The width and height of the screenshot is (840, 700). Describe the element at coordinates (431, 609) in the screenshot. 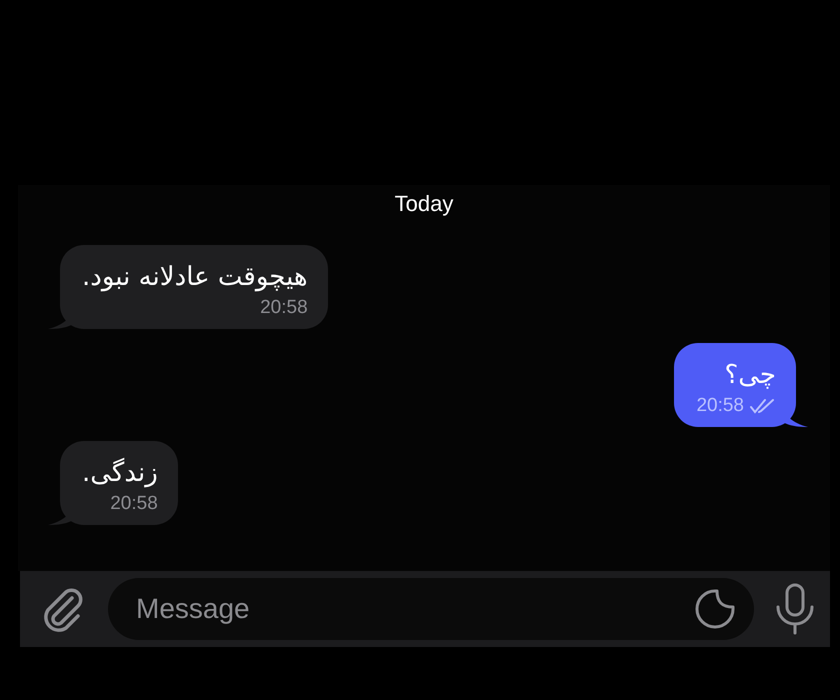

I see `message-field: Message` at that location.